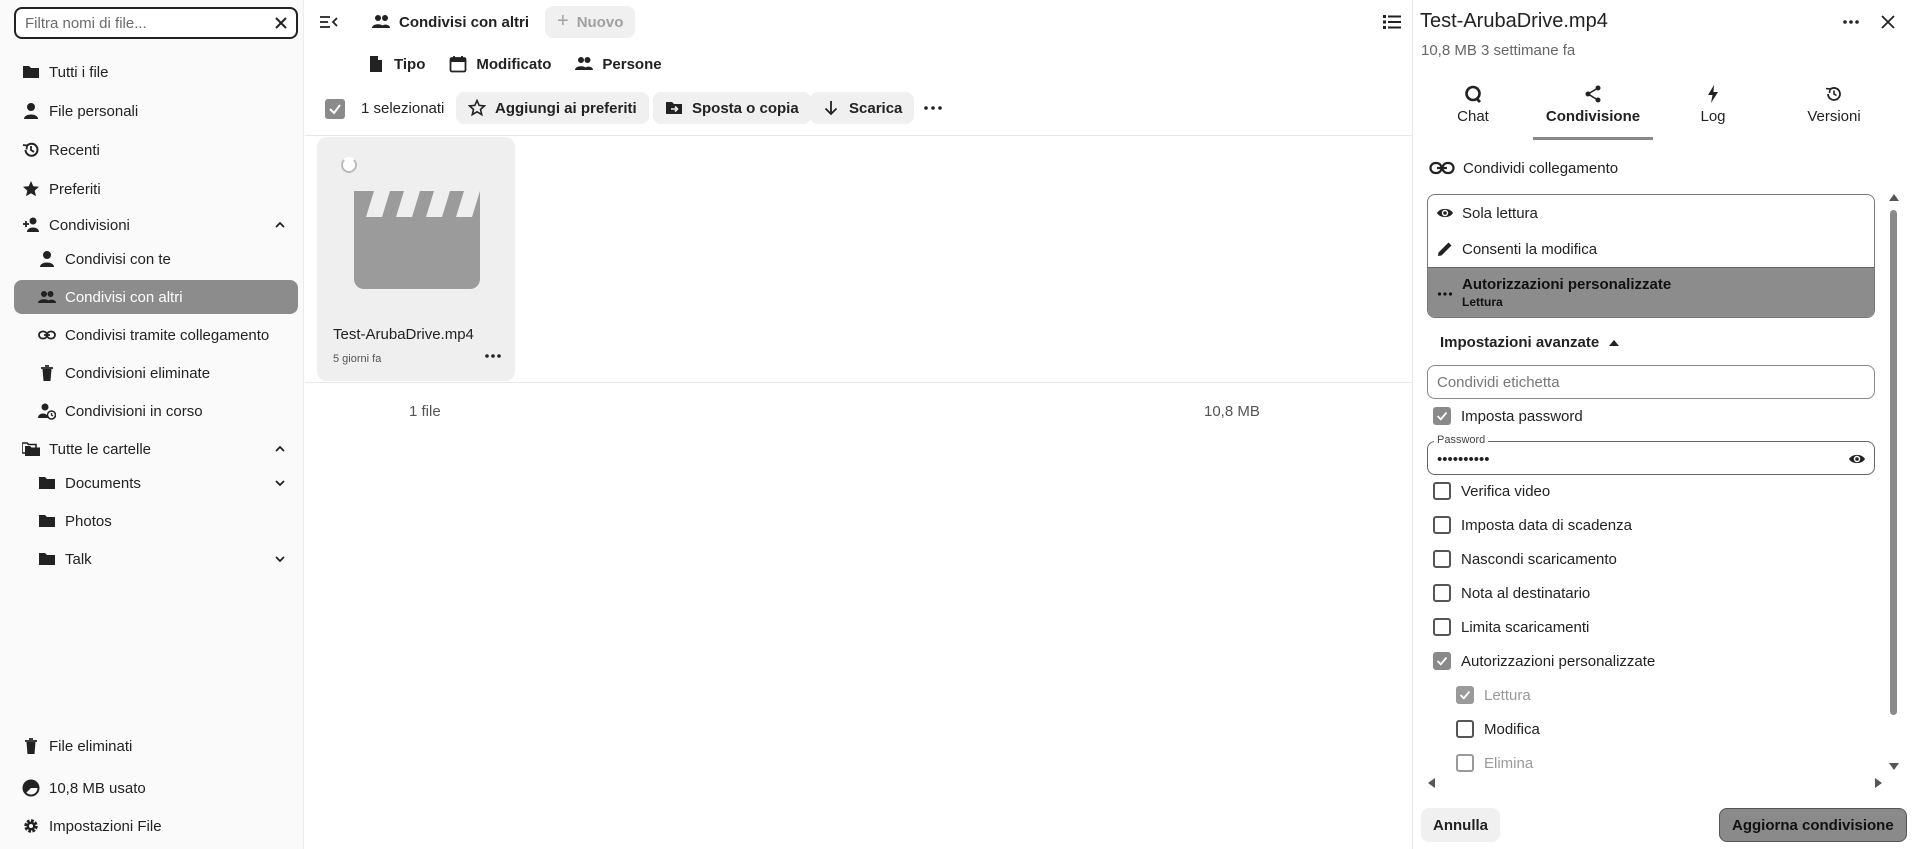  What do you see at coordinates (1713, 94) in the screenshot?
I see `lightning-icon` at bounding box center [1713, 94].